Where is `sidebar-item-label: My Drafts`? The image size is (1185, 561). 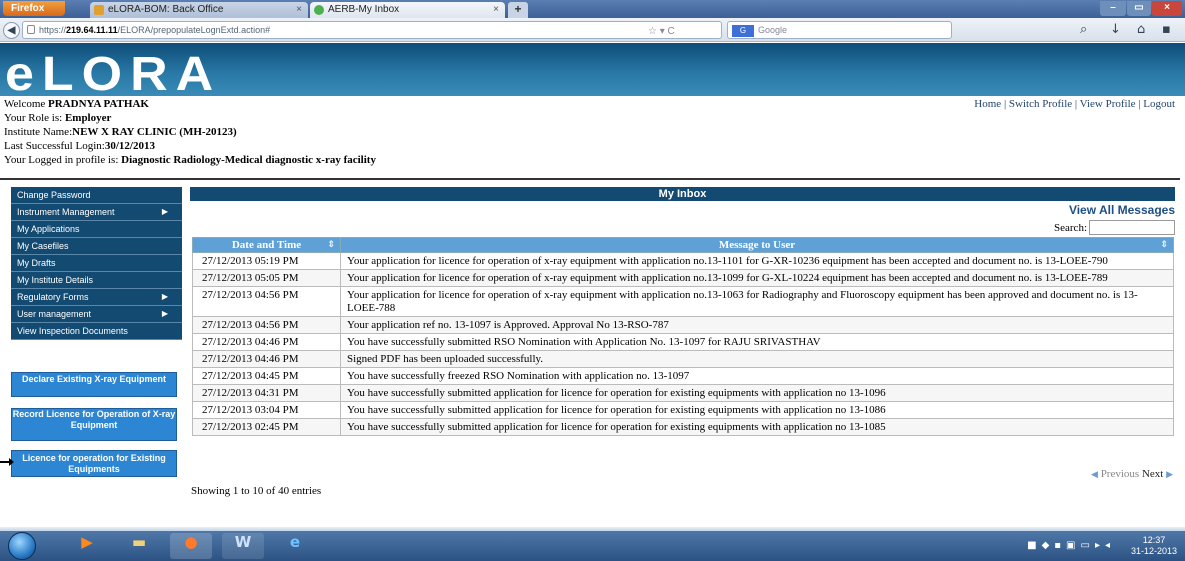 sidebar-item-label: My Drafts is located at coordinates (36, 263).